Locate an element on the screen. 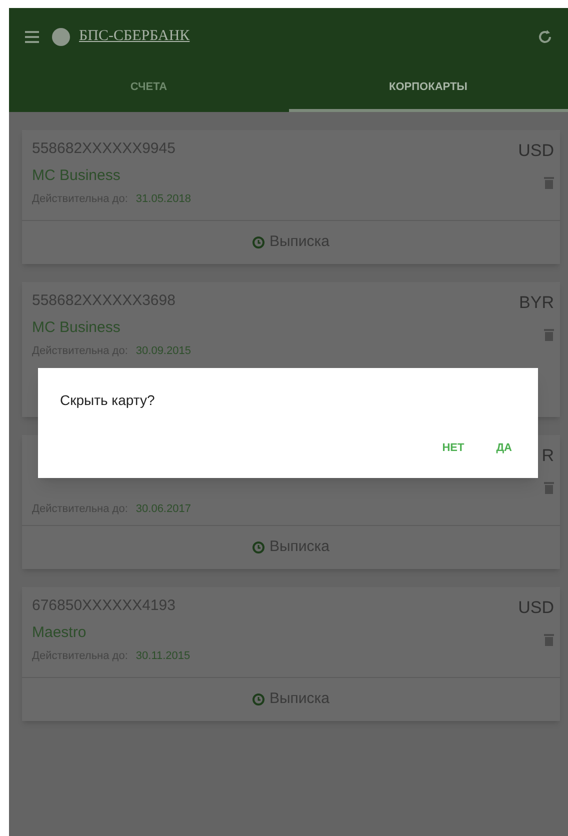  refresh-icon is located at coordinates (545, 37).